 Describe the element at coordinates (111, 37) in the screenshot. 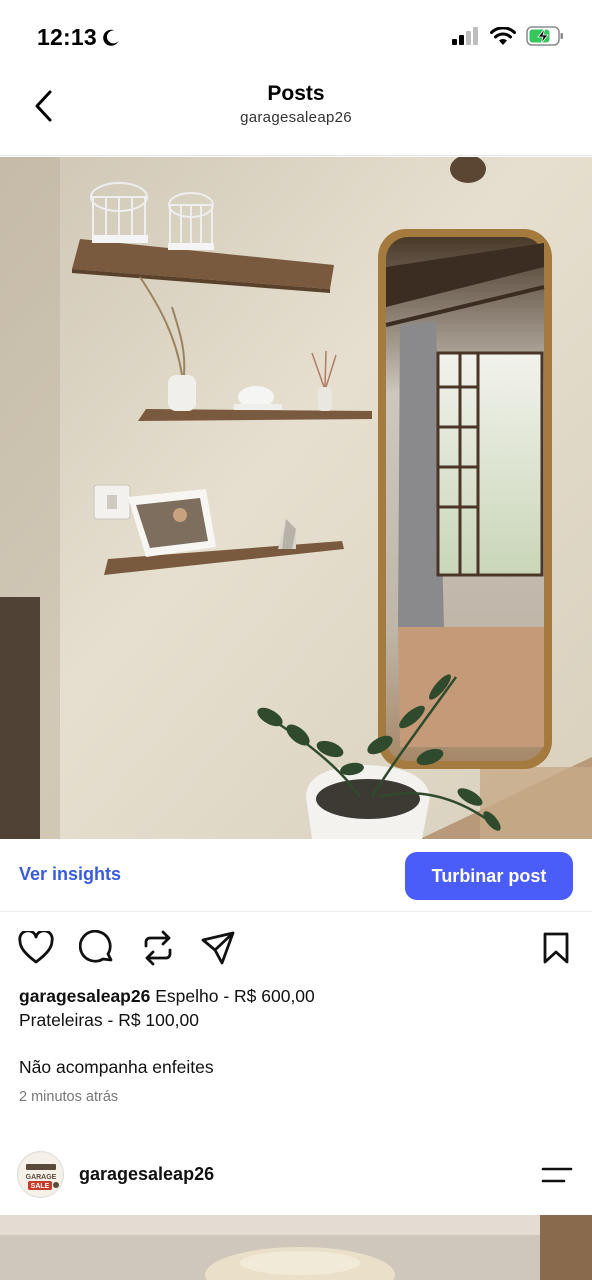

I see `moon-icon` at that location.